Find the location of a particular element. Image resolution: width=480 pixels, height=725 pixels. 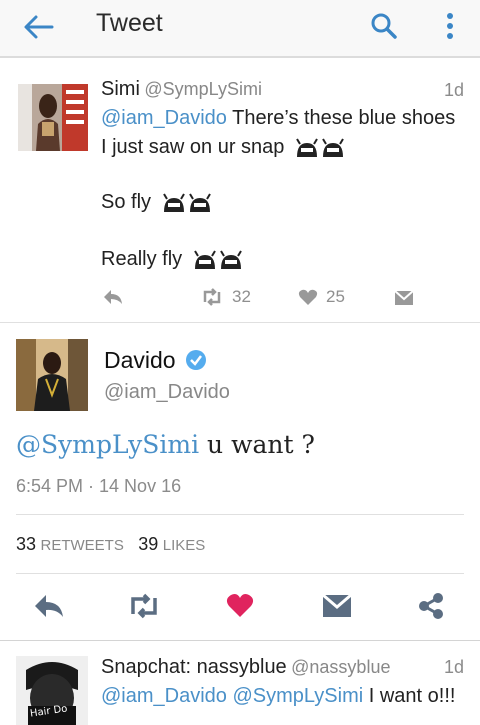

tweet-text-line-3: So fly is located at coordinates (157, 202).